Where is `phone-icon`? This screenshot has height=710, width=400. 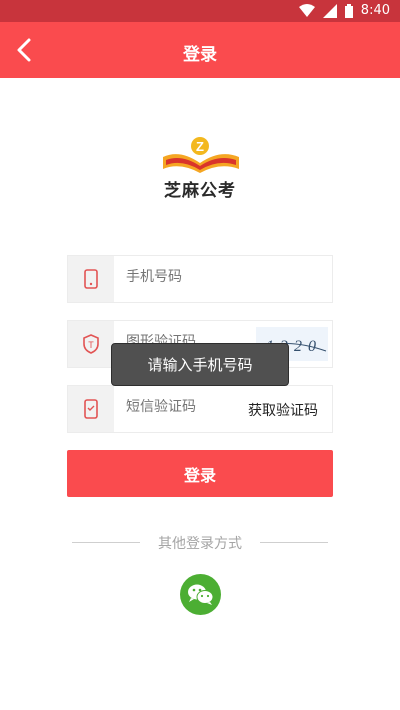
phone-icon is located at coordinates (91, 279).